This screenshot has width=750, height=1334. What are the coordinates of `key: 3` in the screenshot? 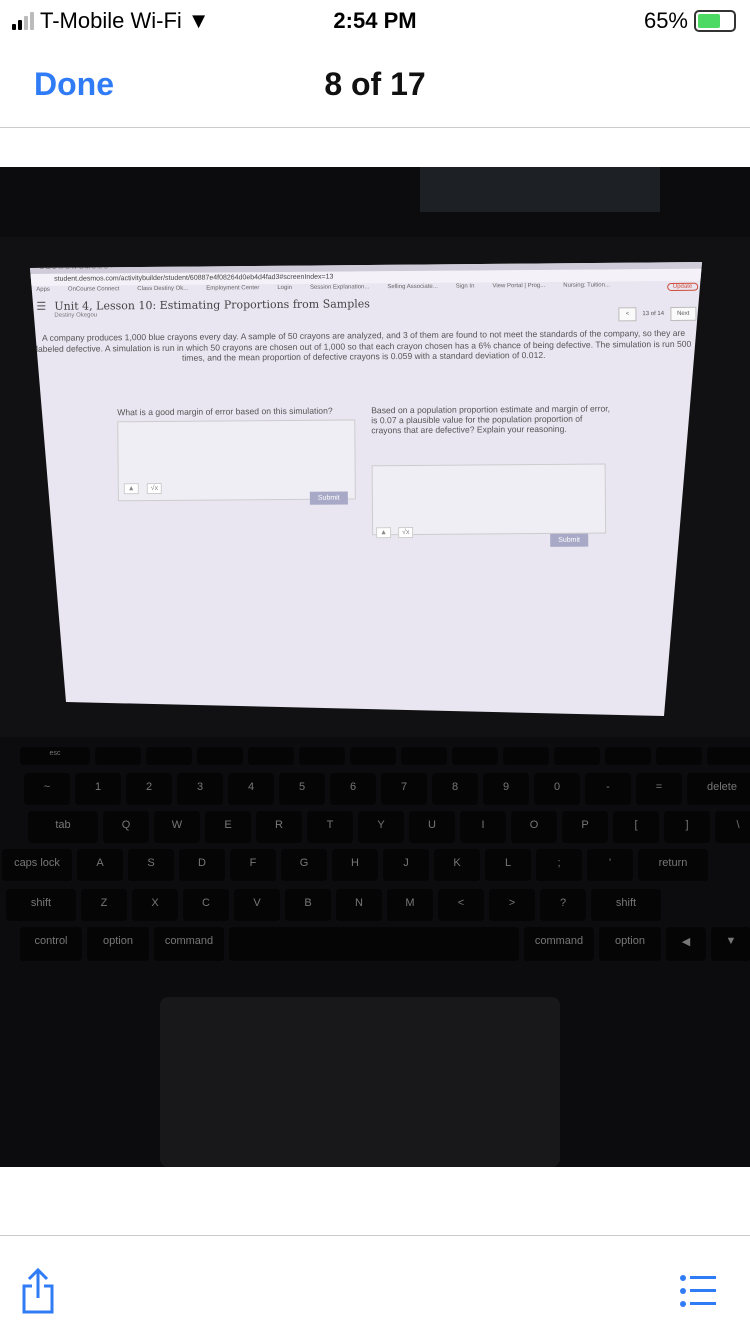 It's located at (200, 789).